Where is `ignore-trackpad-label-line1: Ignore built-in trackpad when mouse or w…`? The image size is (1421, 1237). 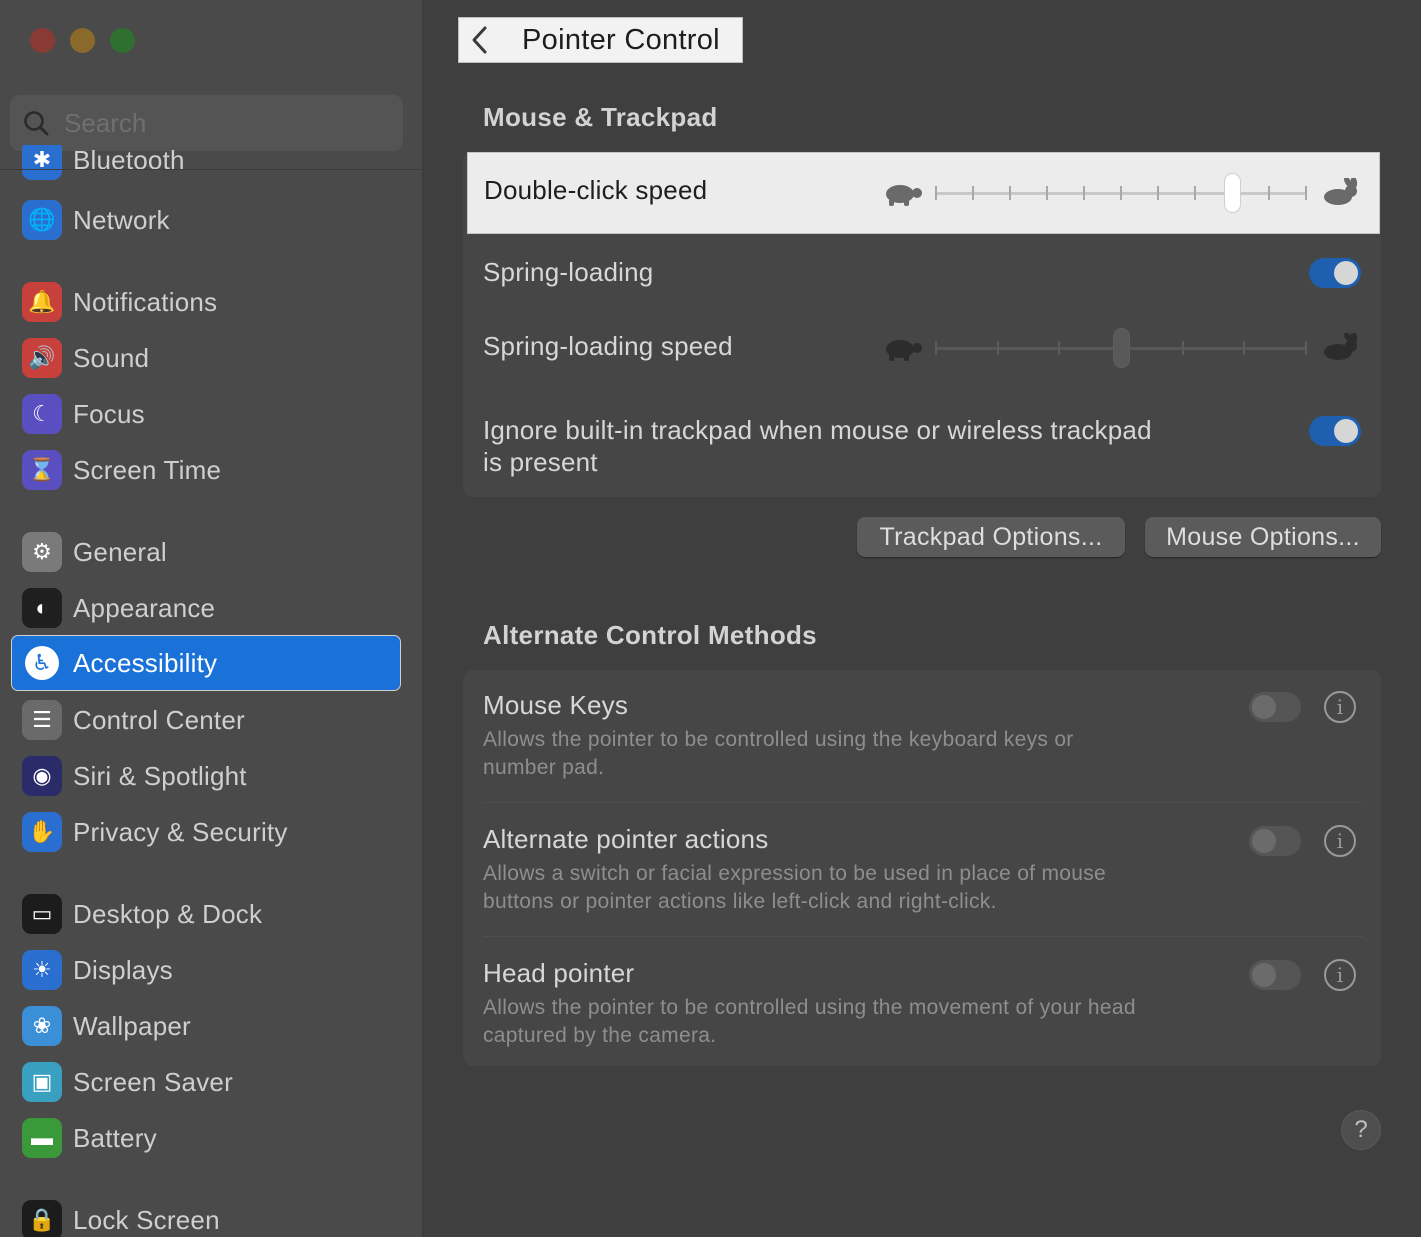 ignore-trackpad-label-line1: Ignore built-in trackpad when mouse or w… is located at coordinates (817, 430).